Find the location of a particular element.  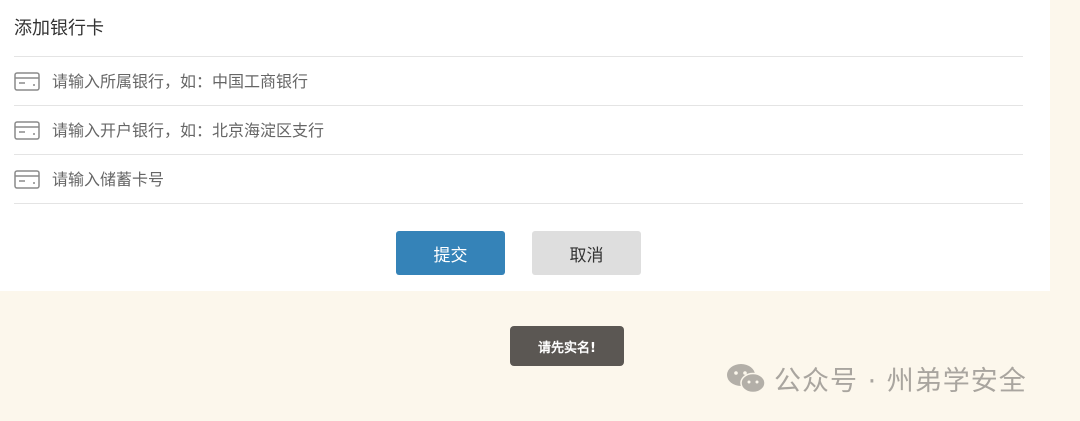

branch-name-input is located at coordinates (502, 130).